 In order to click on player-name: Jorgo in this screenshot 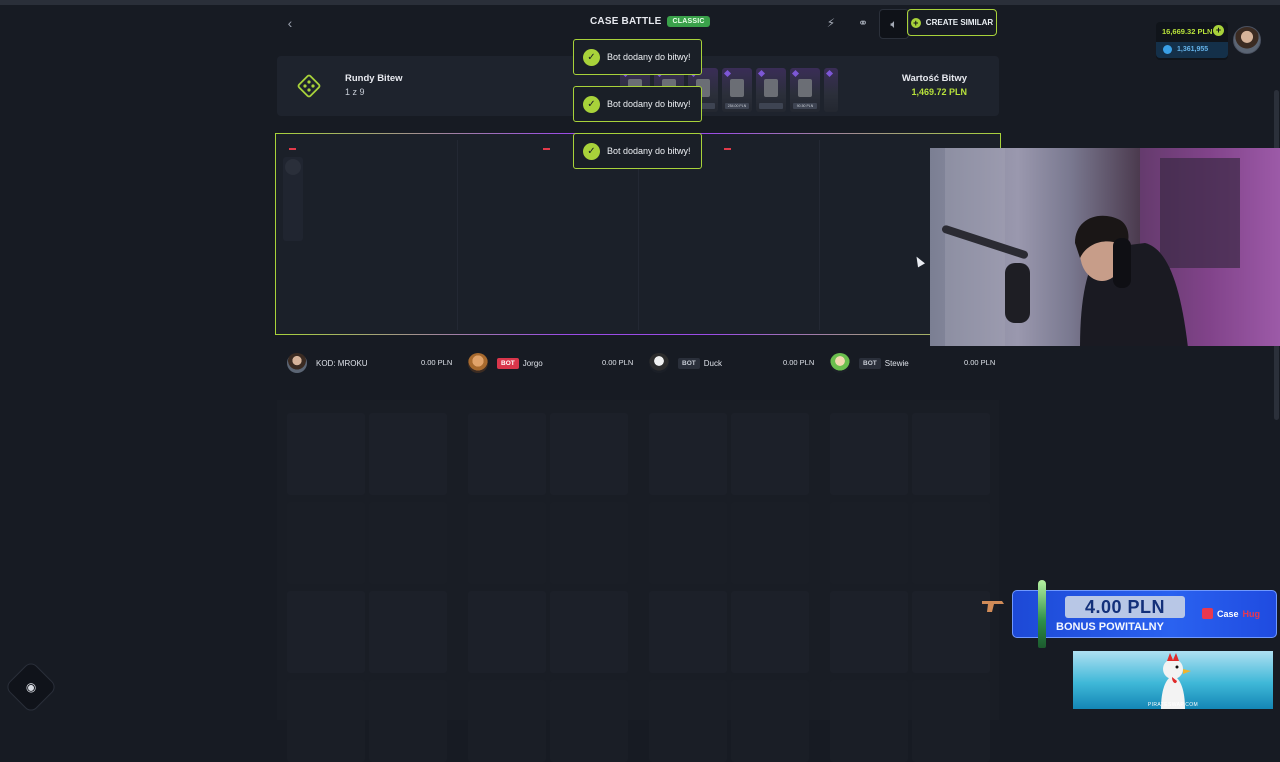, I will do `click(532, 363)`.